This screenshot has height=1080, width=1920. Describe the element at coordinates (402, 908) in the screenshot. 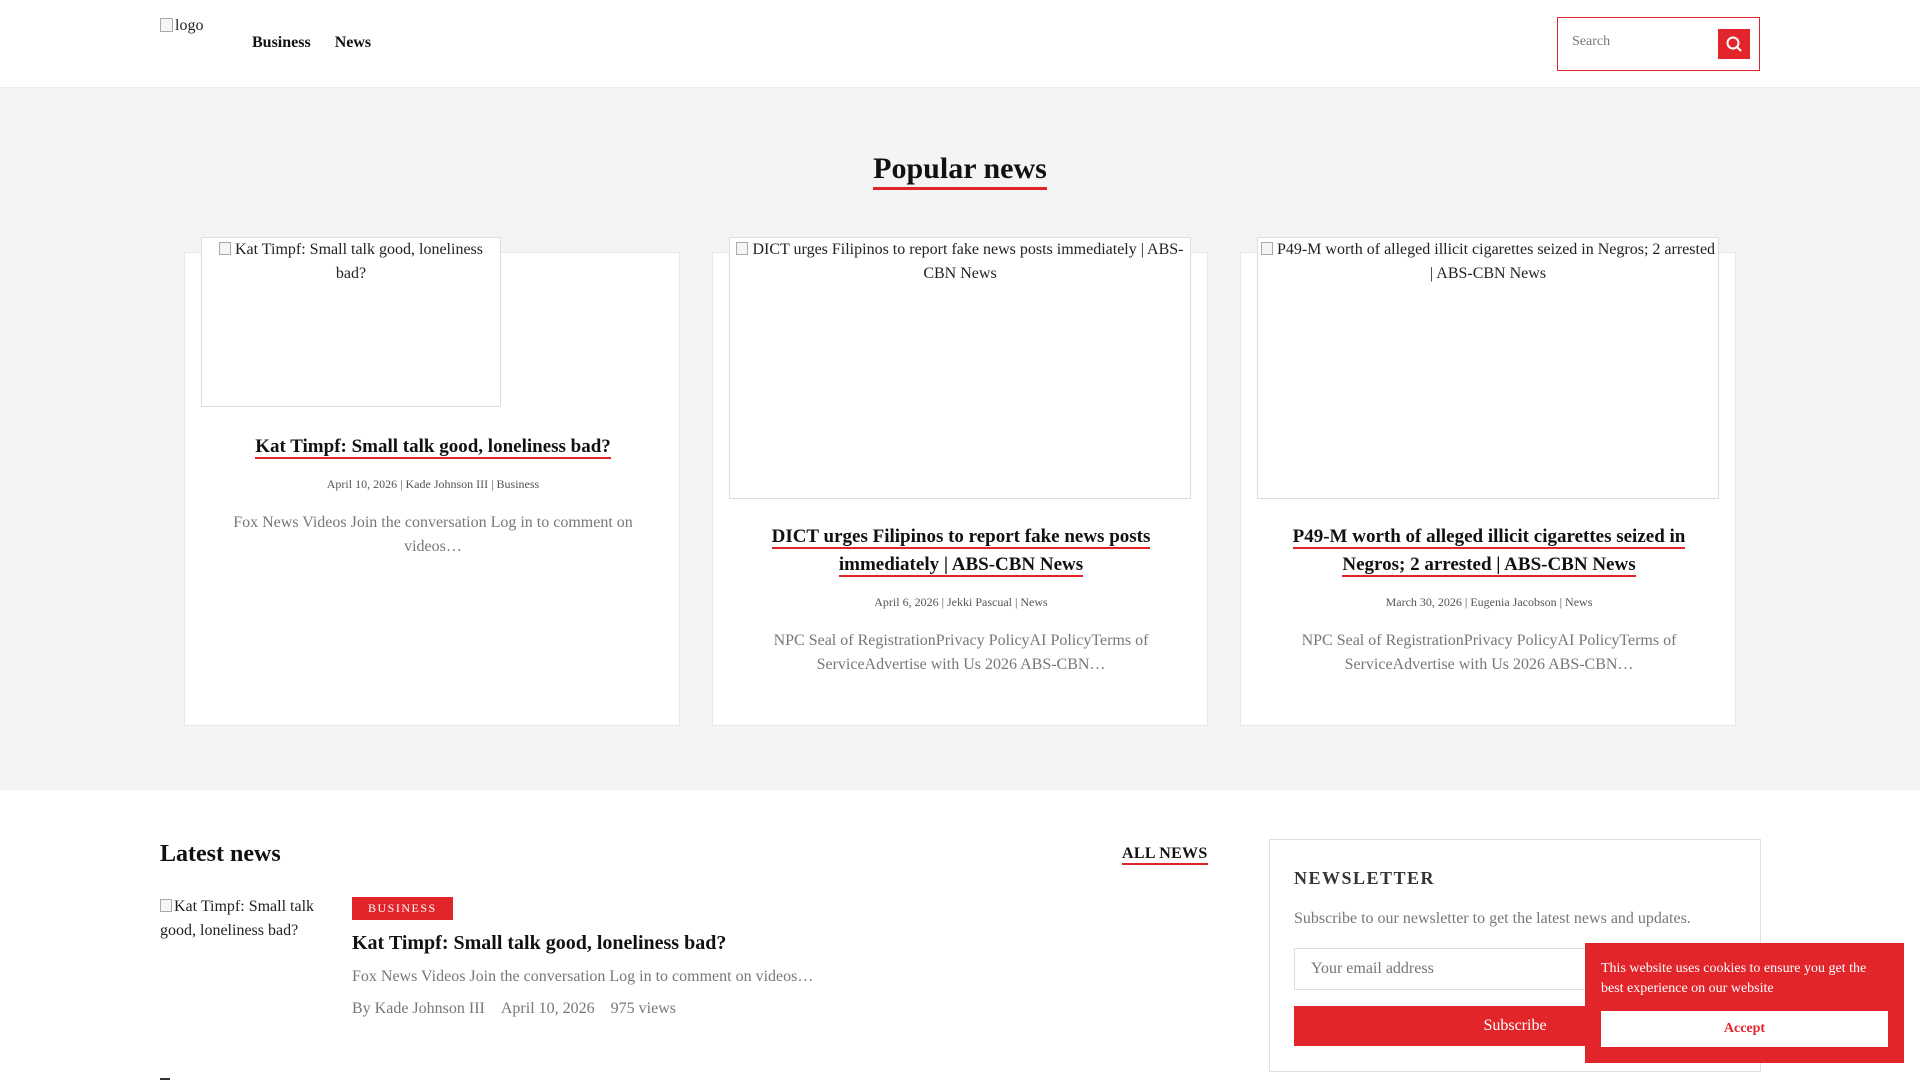

I see `category-badge: BUSINESS` at that location.